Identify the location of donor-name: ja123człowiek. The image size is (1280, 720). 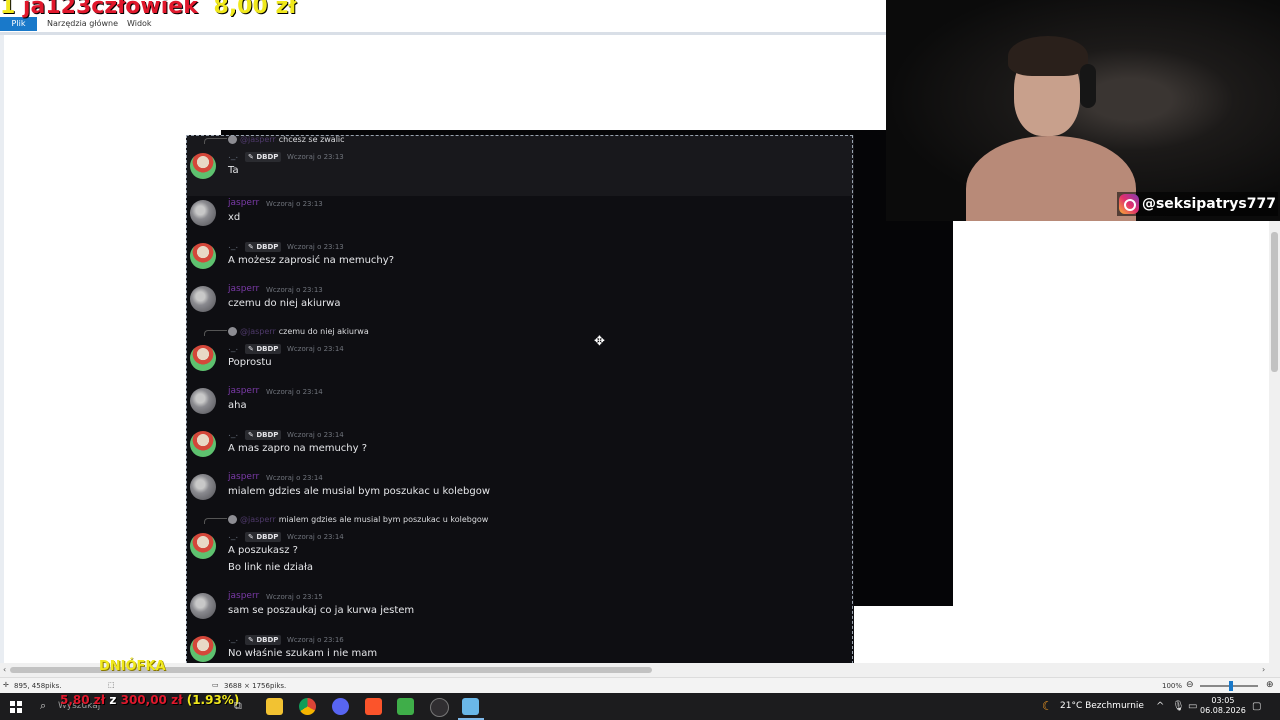
(110, 9).